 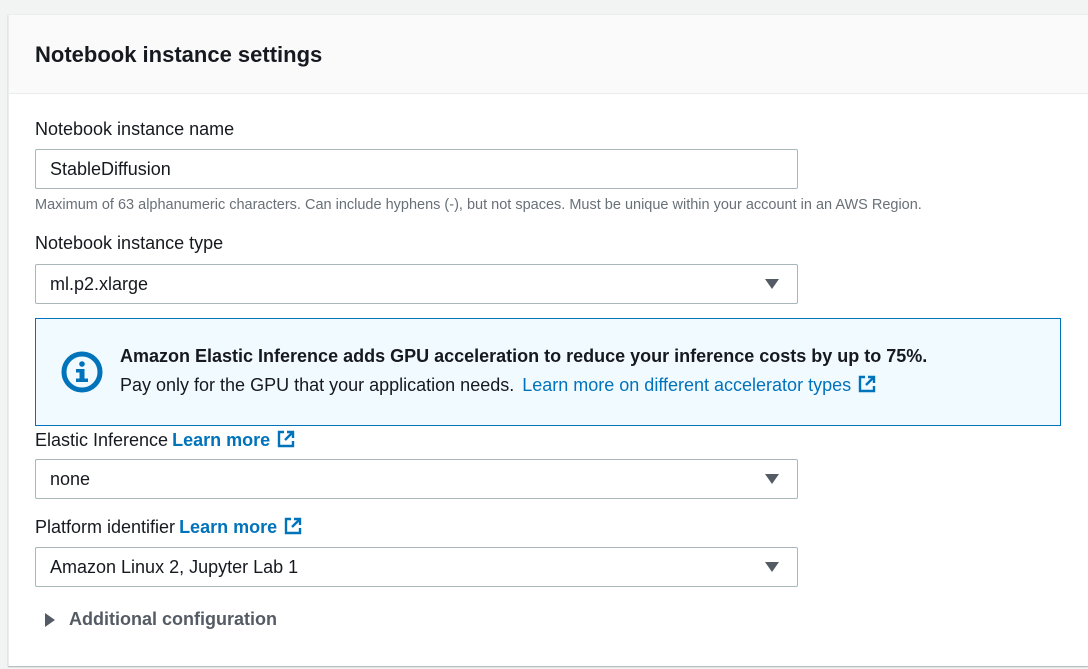 I want to click on platform-identifier-label: Platform identifier Learn more, so click(x=169, y=528).